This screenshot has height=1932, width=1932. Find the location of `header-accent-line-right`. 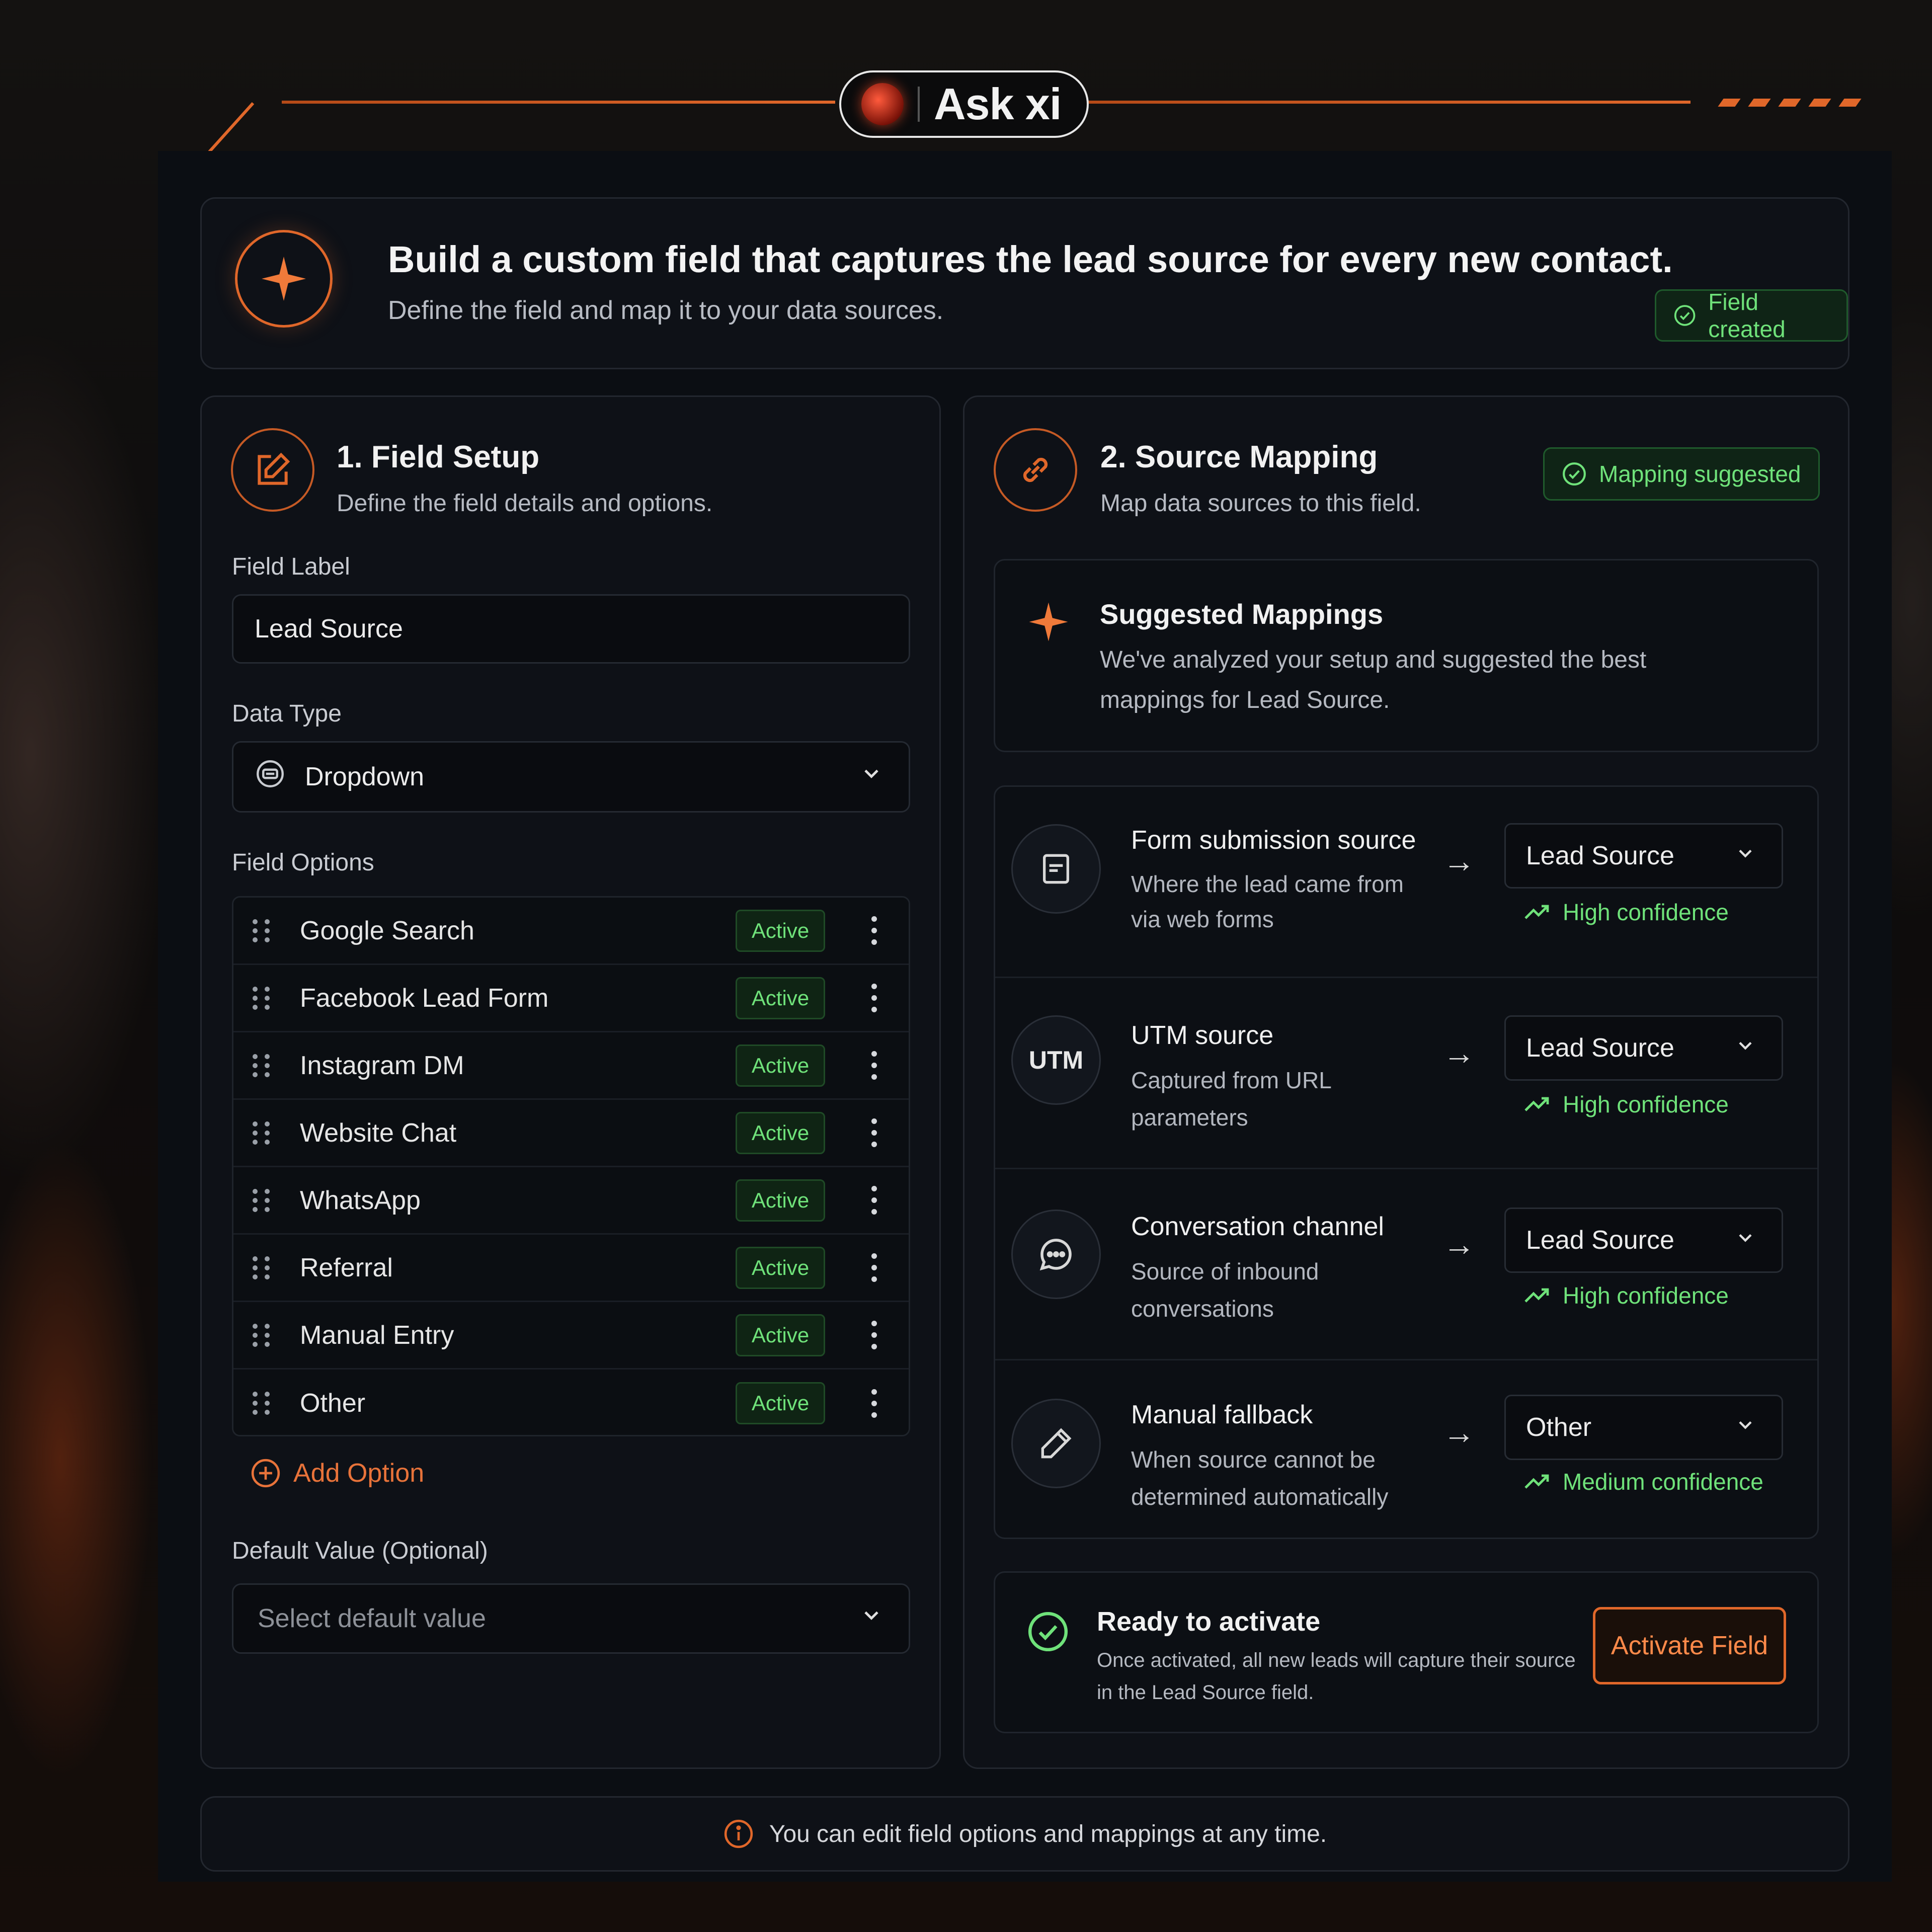

header-accent-line-right is located at coordinates (1389, 103).